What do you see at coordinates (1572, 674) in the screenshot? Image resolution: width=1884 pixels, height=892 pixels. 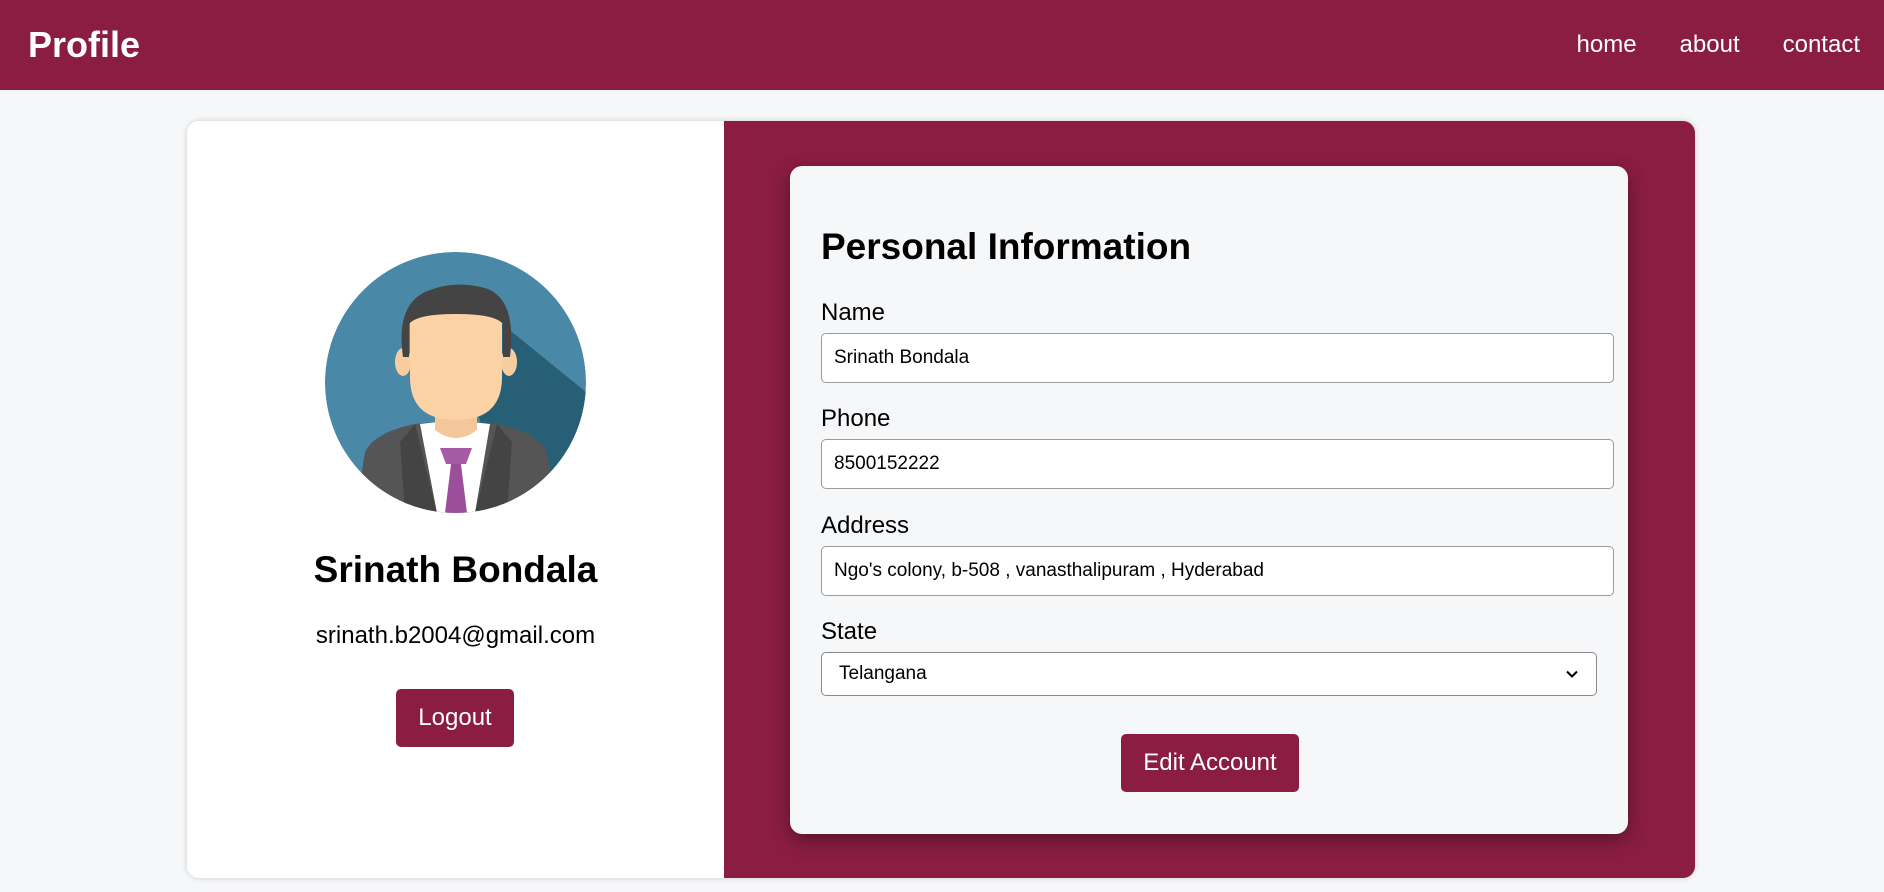 I see `chevron-down-icon` at bounding box center [1572, 674].